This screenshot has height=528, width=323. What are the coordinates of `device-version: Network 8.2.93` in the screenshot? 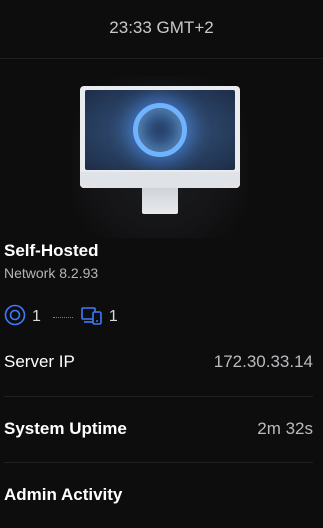 It's located at (51, 273).